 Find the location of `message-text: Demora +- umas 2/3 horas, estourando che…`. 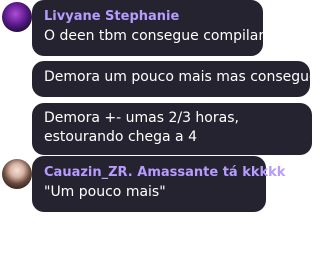

message-text: Demora +- umas 2/3 horas, estourando che… is located at coordinates (141, 127).